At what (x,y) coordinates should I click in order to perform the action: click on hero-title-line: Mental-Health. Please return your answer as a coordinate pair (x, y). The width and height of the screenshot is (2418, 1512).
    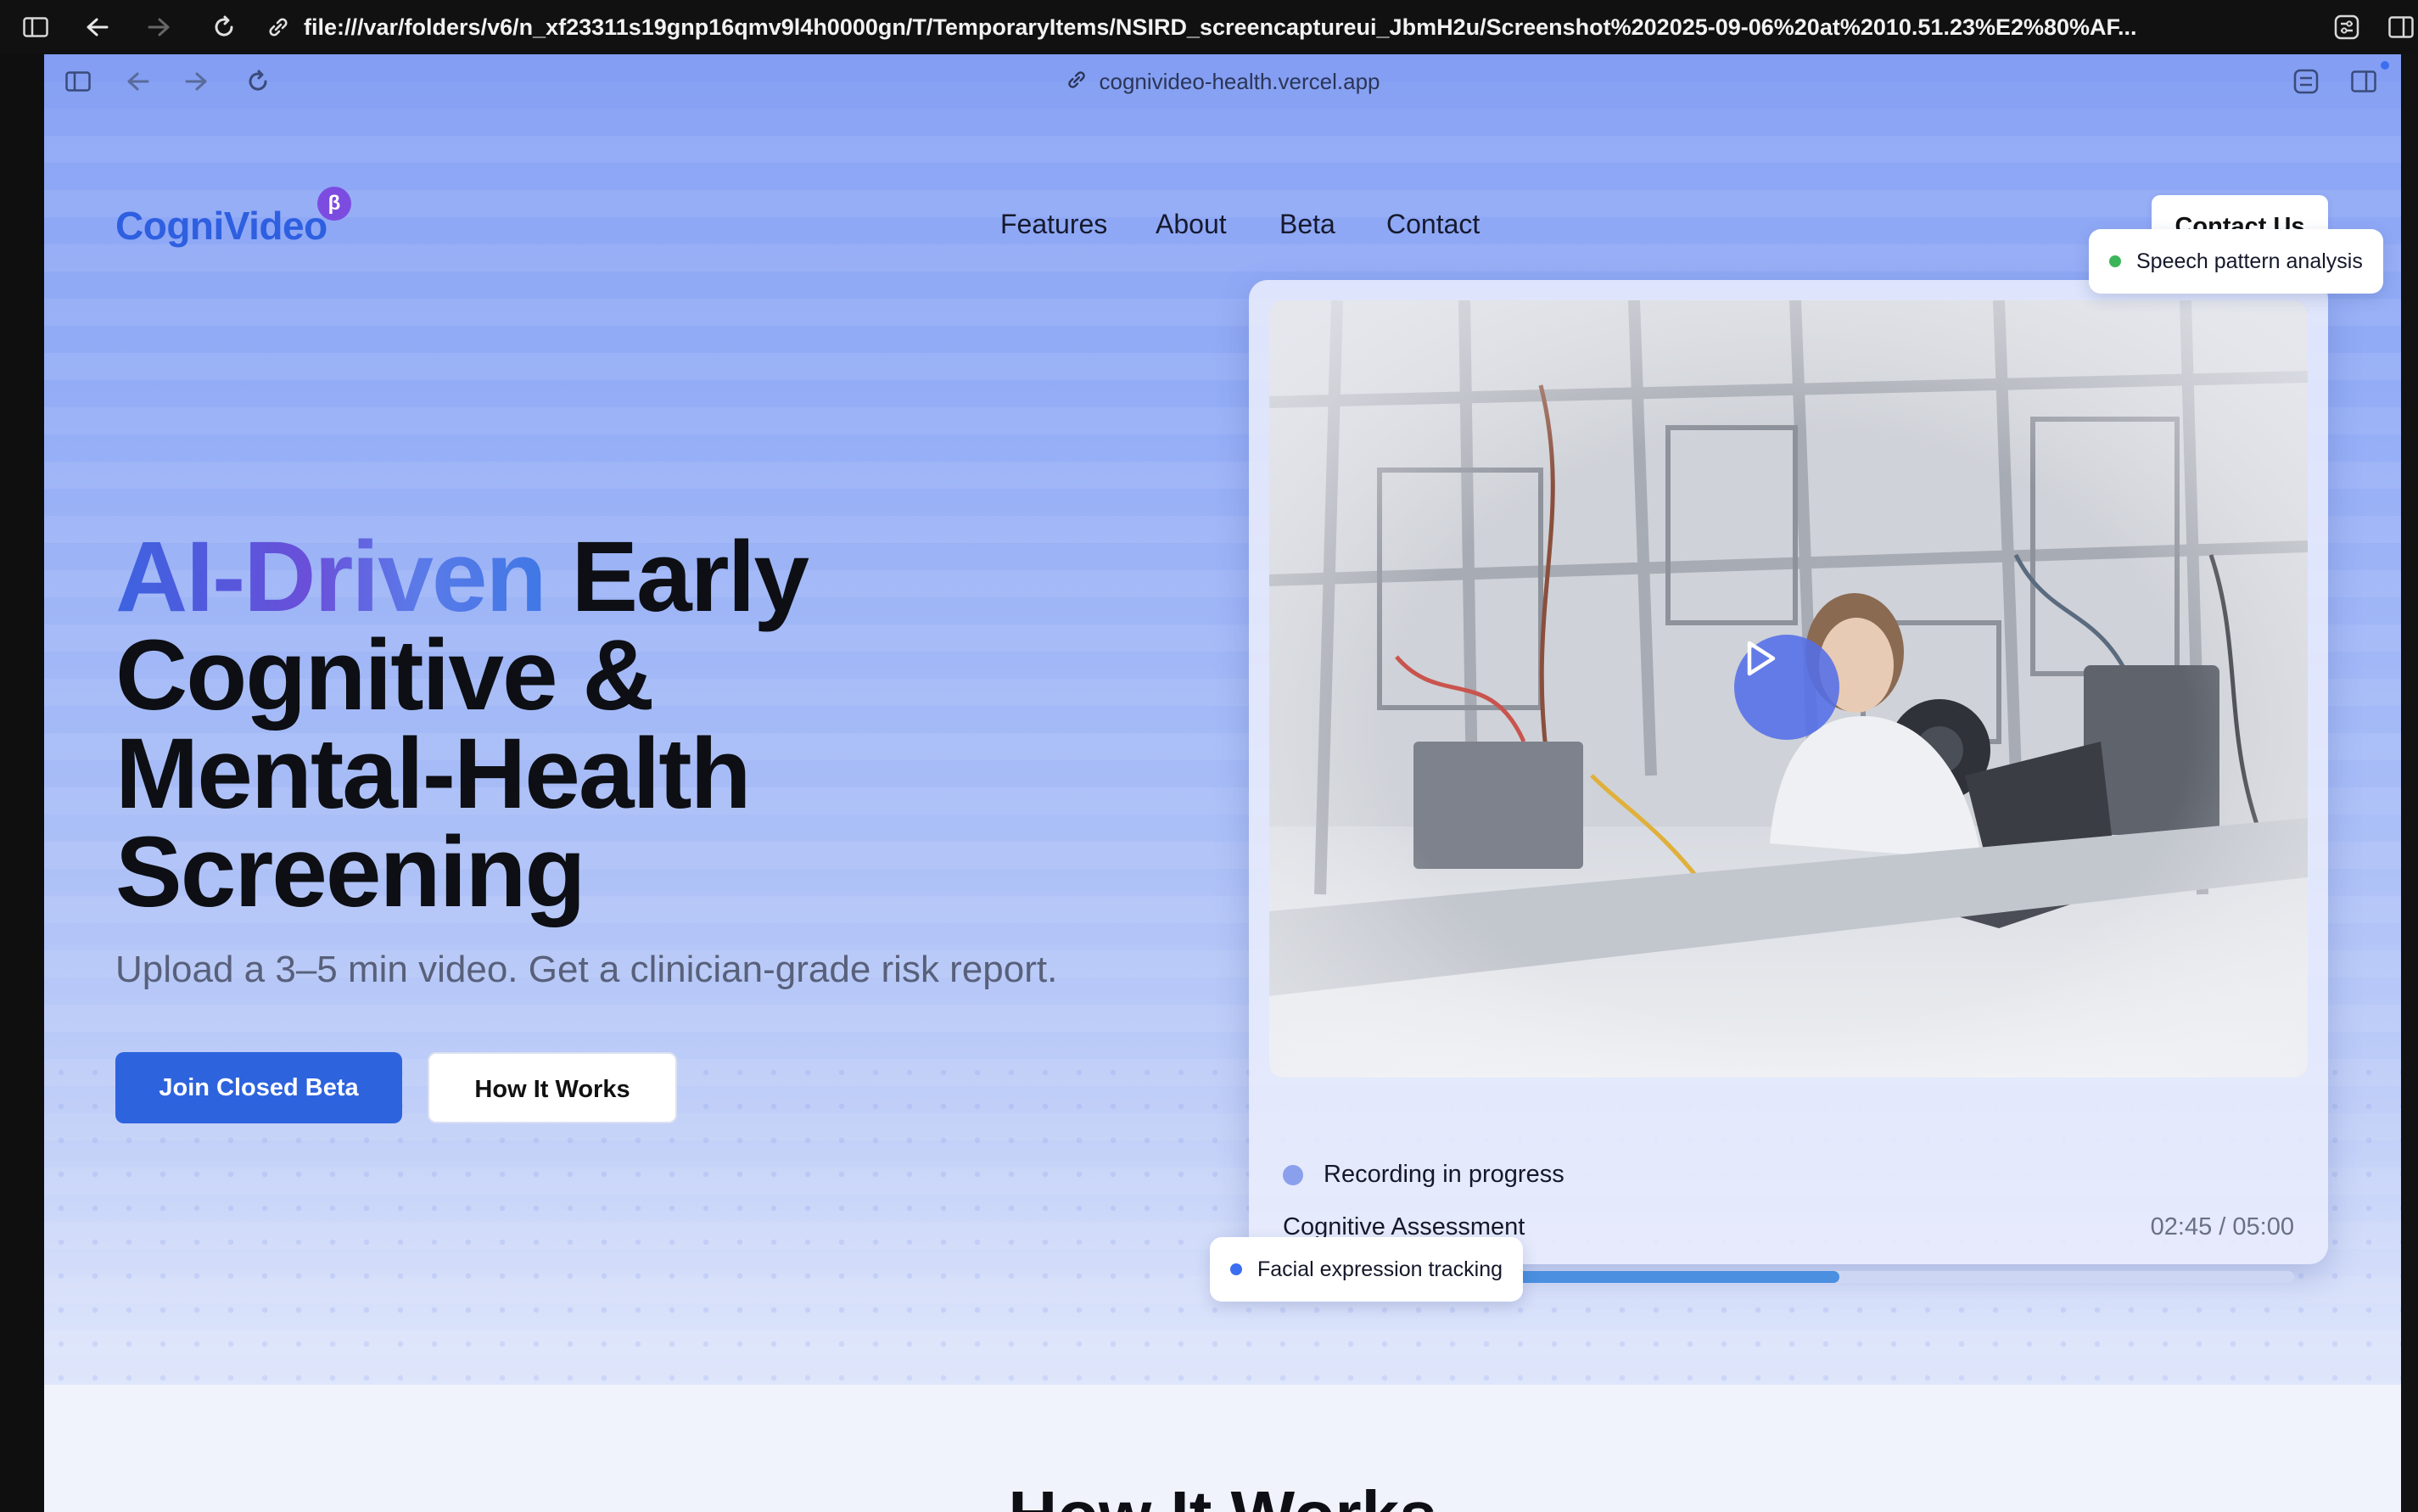
    Looking at the image, I should click on (433, 774).